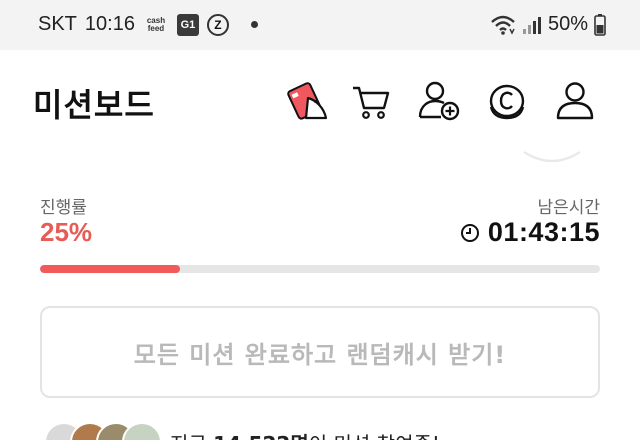 The width and height of the screenshot is (640, 440). I want to click on shop-cart-button, so click(371, 101).